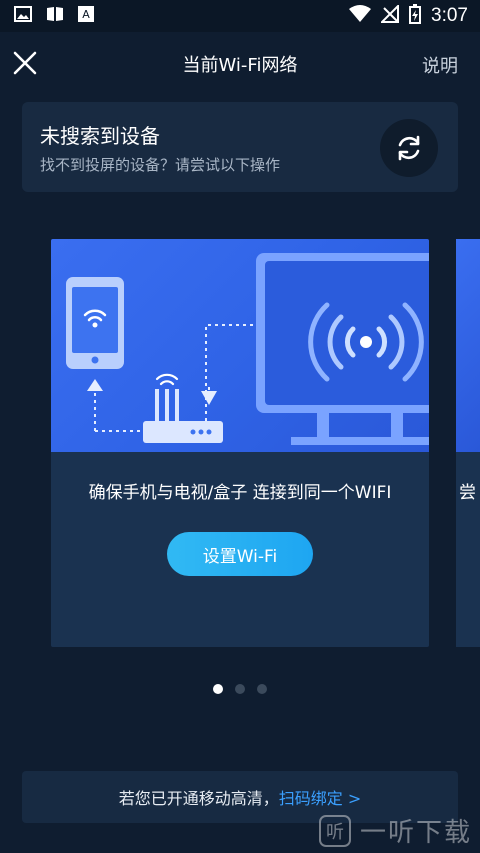  What do you see at coordinates (360, 16) in the screenshot?
I see `wifi-icon` at bounding box center [360, 16].